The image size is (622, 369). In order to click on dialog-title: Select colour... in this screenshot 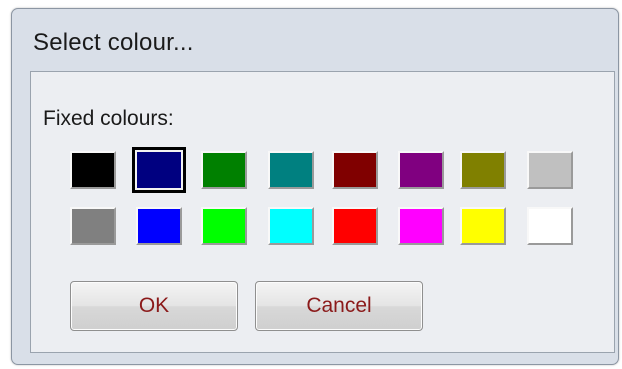, I will do `click(113, 42)`.